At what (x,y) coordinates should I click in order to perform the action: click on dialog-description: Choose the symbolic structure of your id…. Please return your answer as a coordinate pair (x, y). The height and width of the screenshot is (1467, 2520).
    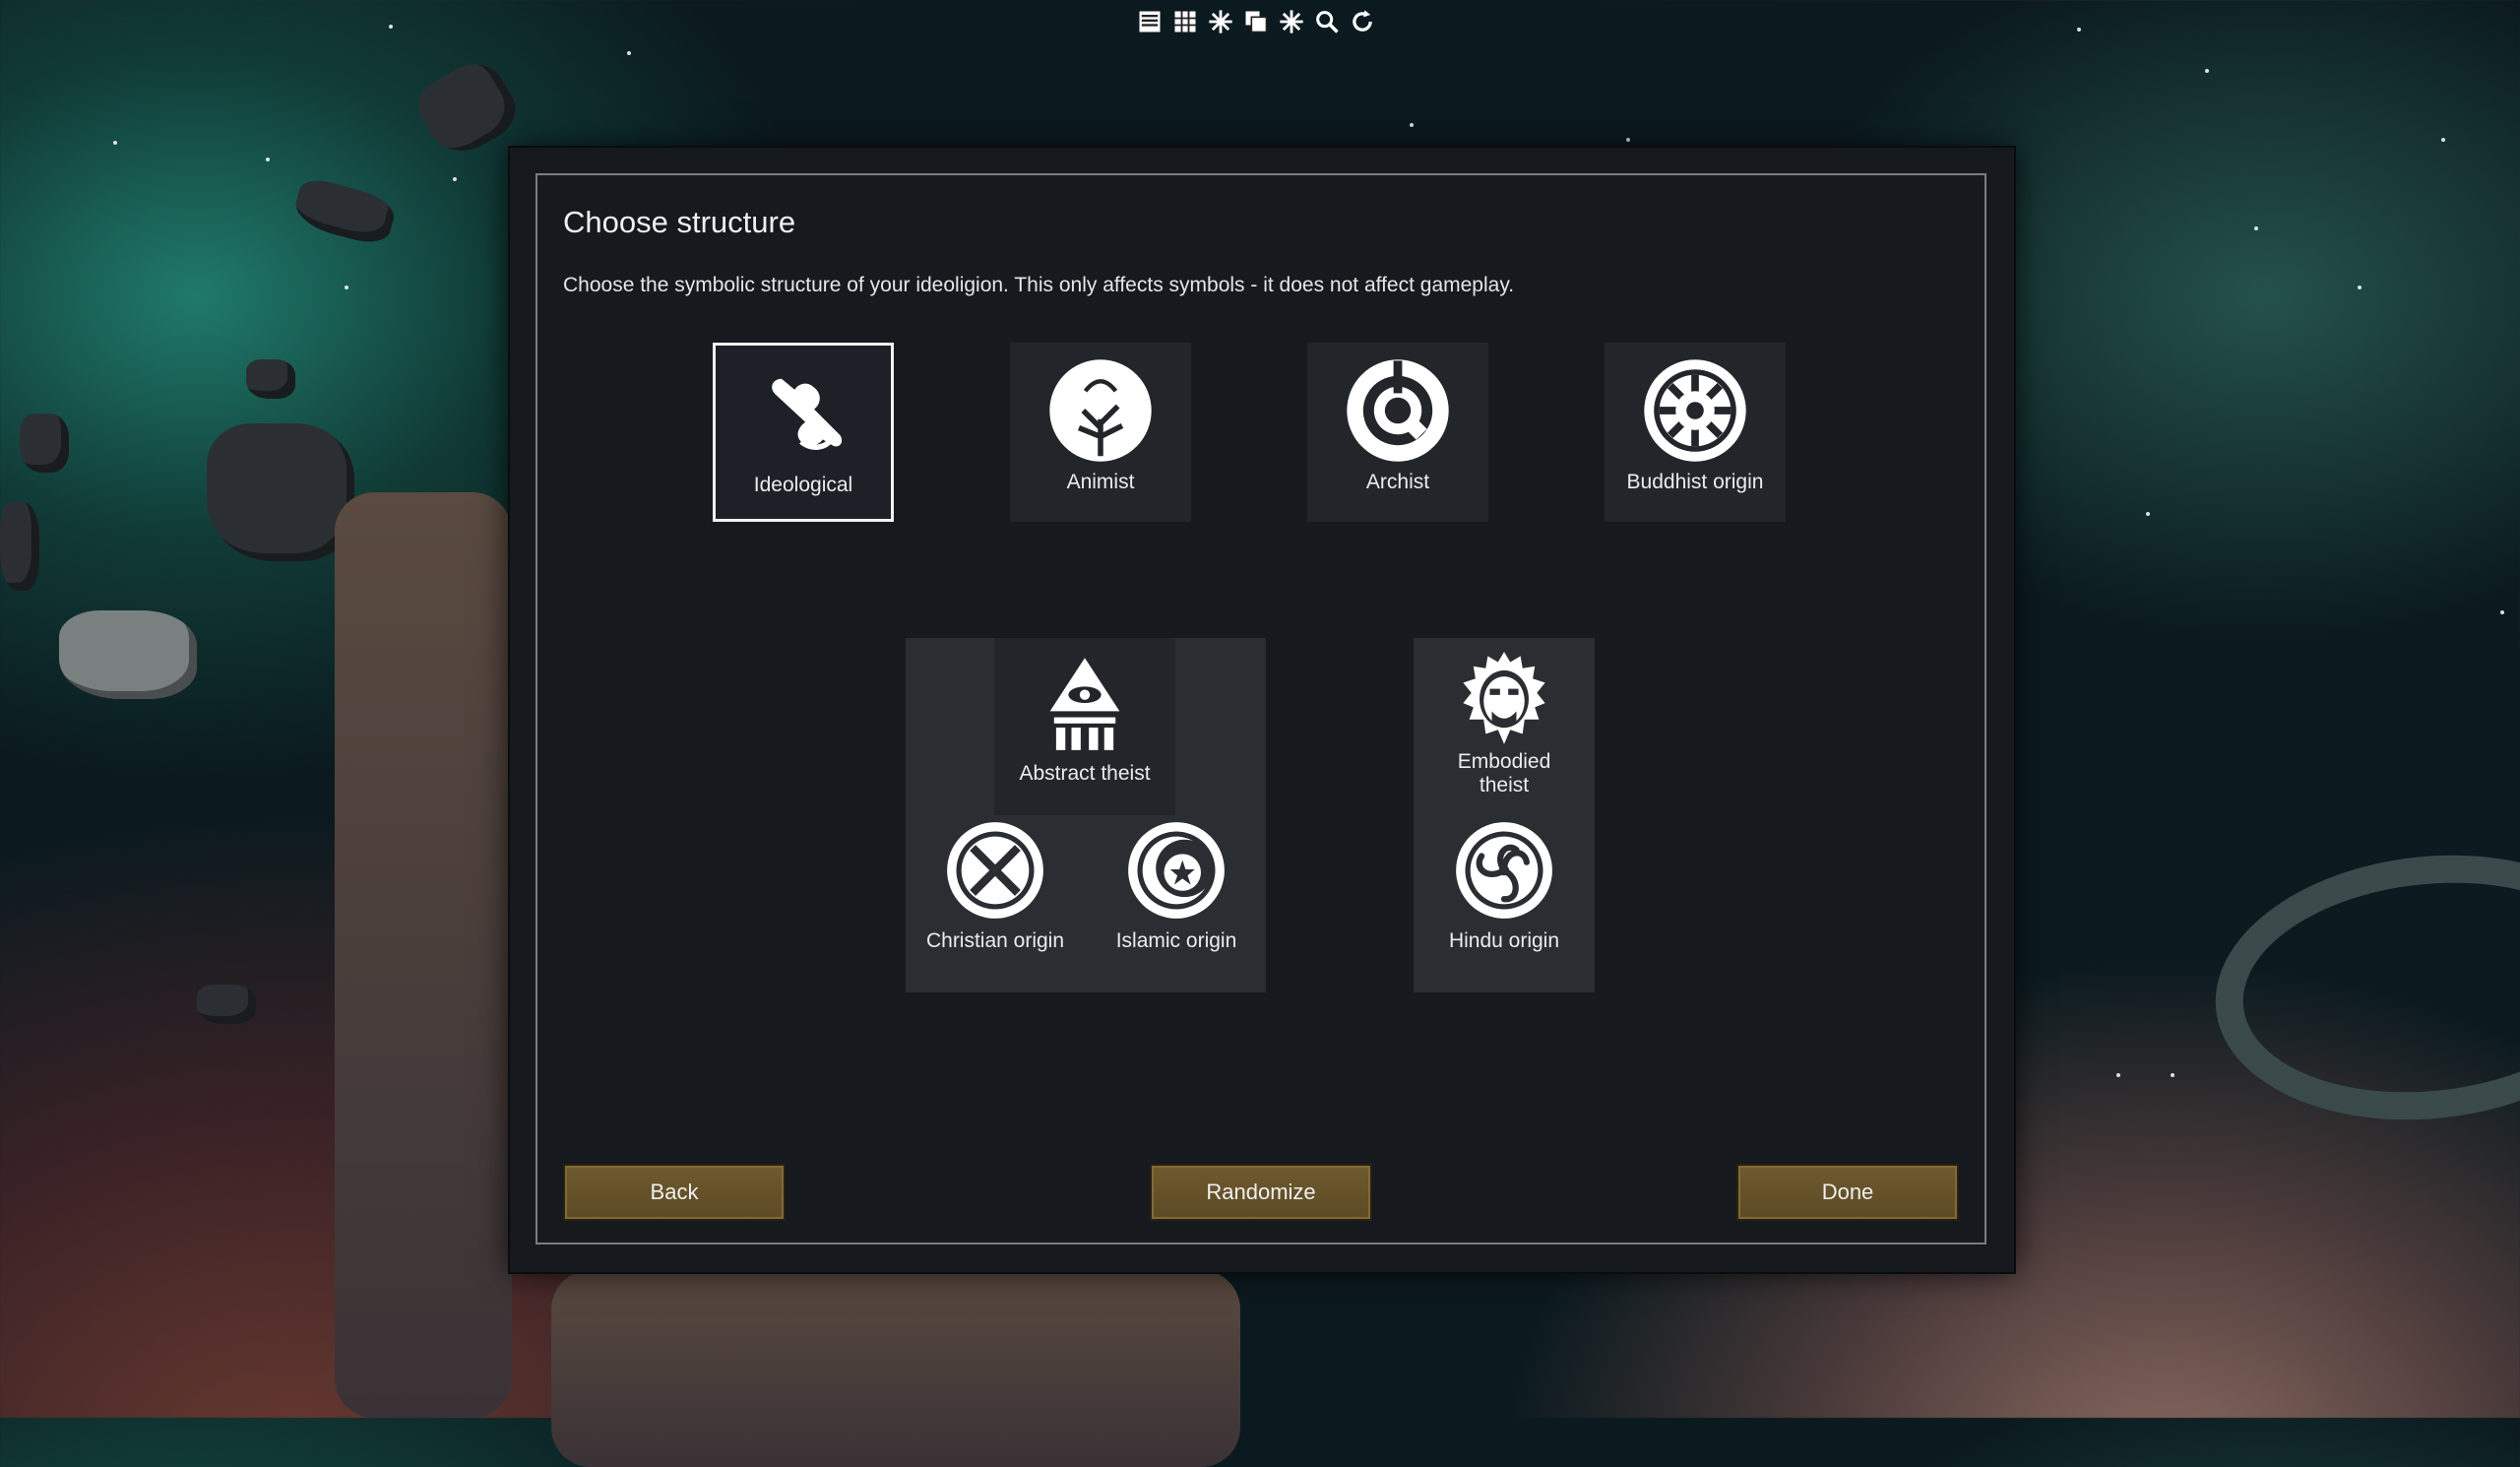
    Looking at the image, I should click on (1039, 285).